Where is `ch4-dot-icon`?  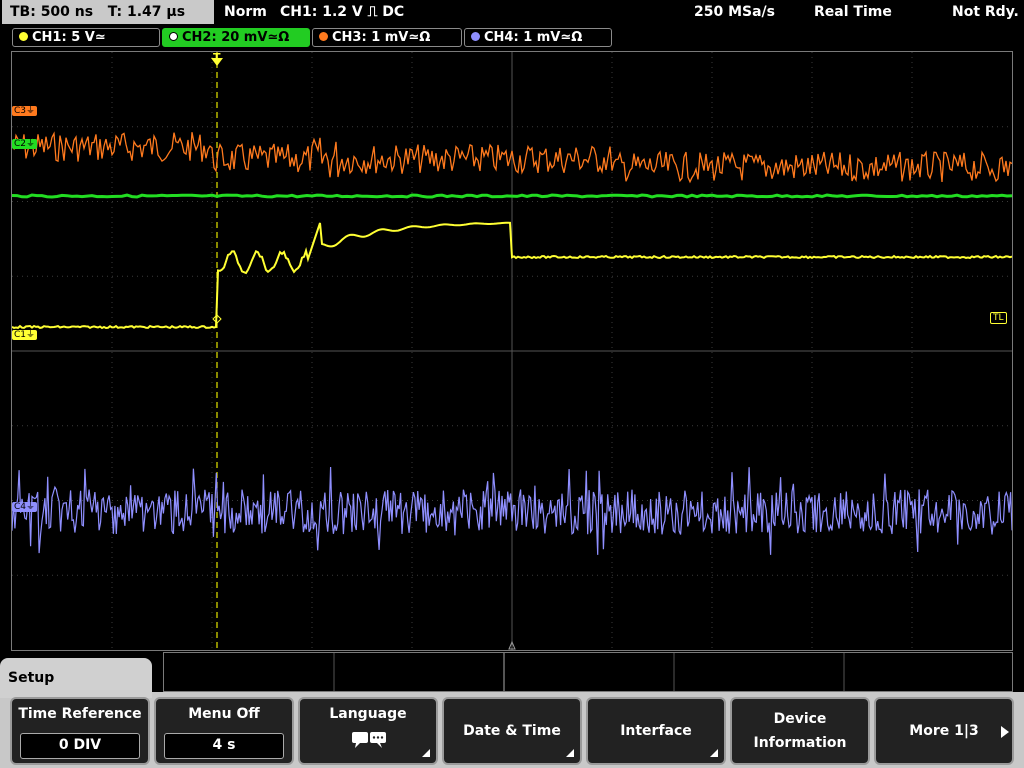
ch4-dot-icon is located at coordinates (475, 36).